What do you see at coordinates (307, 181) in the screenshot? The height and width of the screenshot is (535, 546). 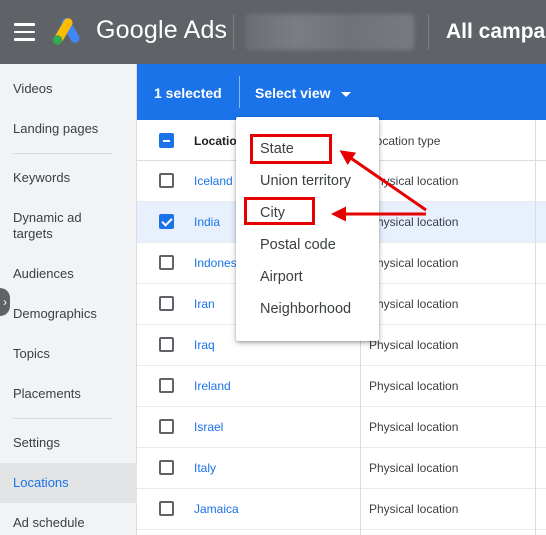 I see `menu-item-union-territory: Union territory` at bounding box center [307, 181].